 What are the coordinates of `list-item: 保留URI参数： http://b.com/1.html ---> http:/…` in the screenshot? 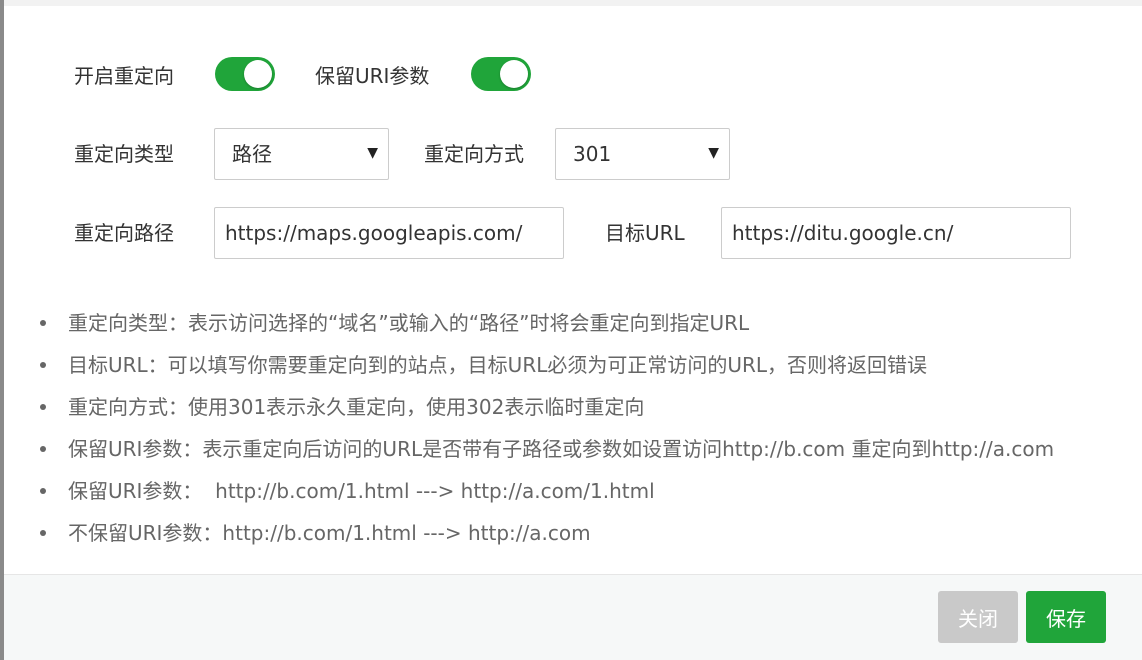 It's located at (547, 491).